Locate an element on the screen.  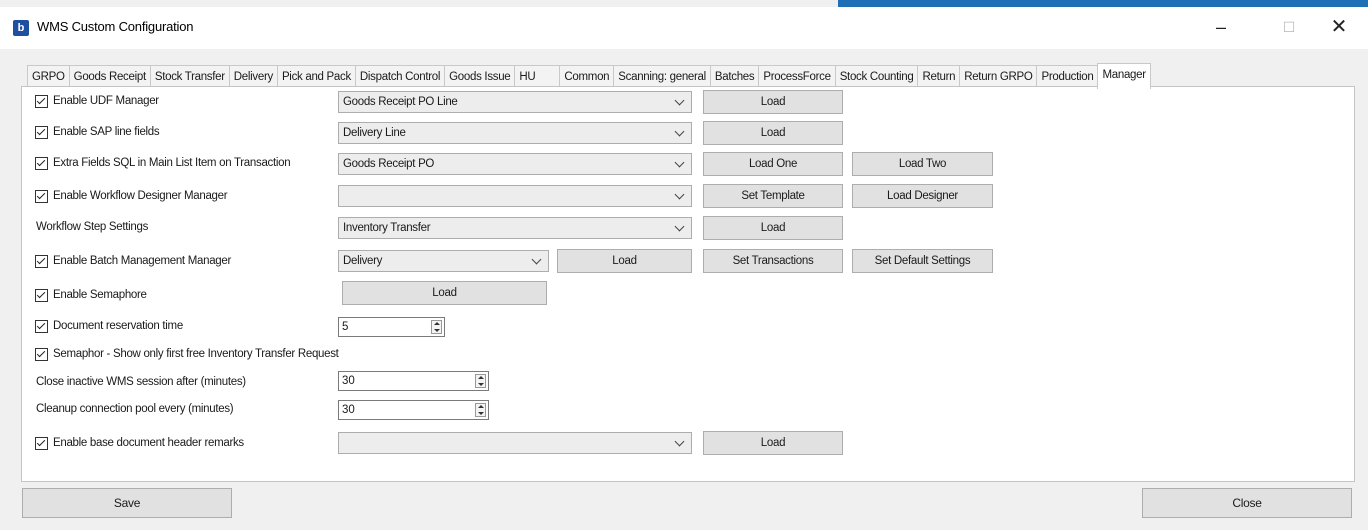
enable-header-remarks-checkbox is located at coordinates (41, 443).